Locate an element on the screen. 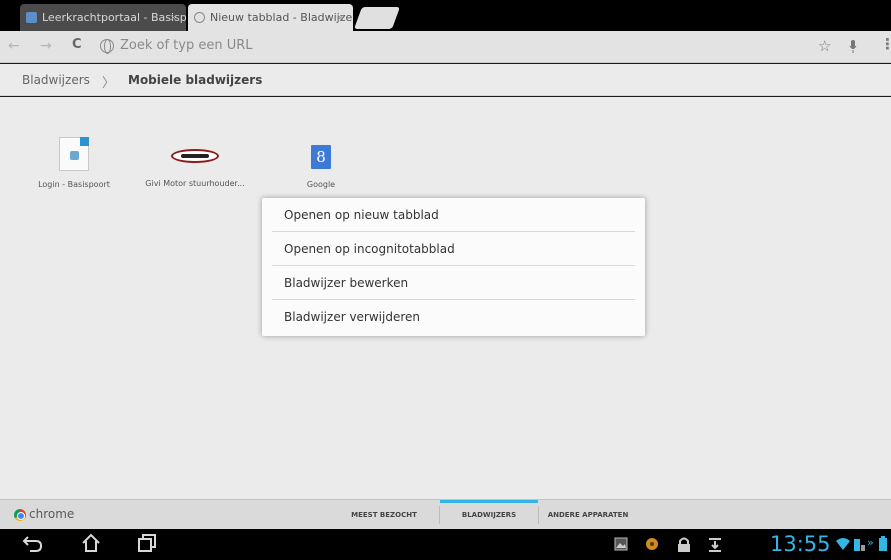 The height and width of the screenshot is (560, 891). more-icon: » is located at coordinates (870, 542).